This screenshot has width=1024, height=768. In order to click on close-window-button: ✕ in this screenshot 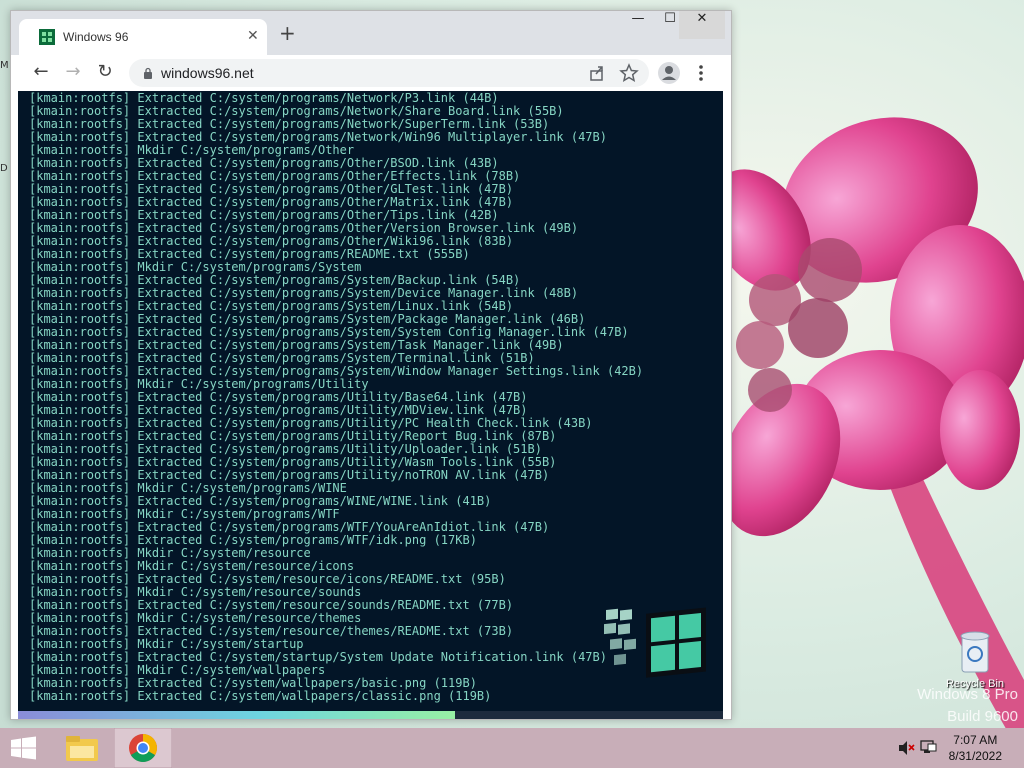, I will do `click(702, 25)`.